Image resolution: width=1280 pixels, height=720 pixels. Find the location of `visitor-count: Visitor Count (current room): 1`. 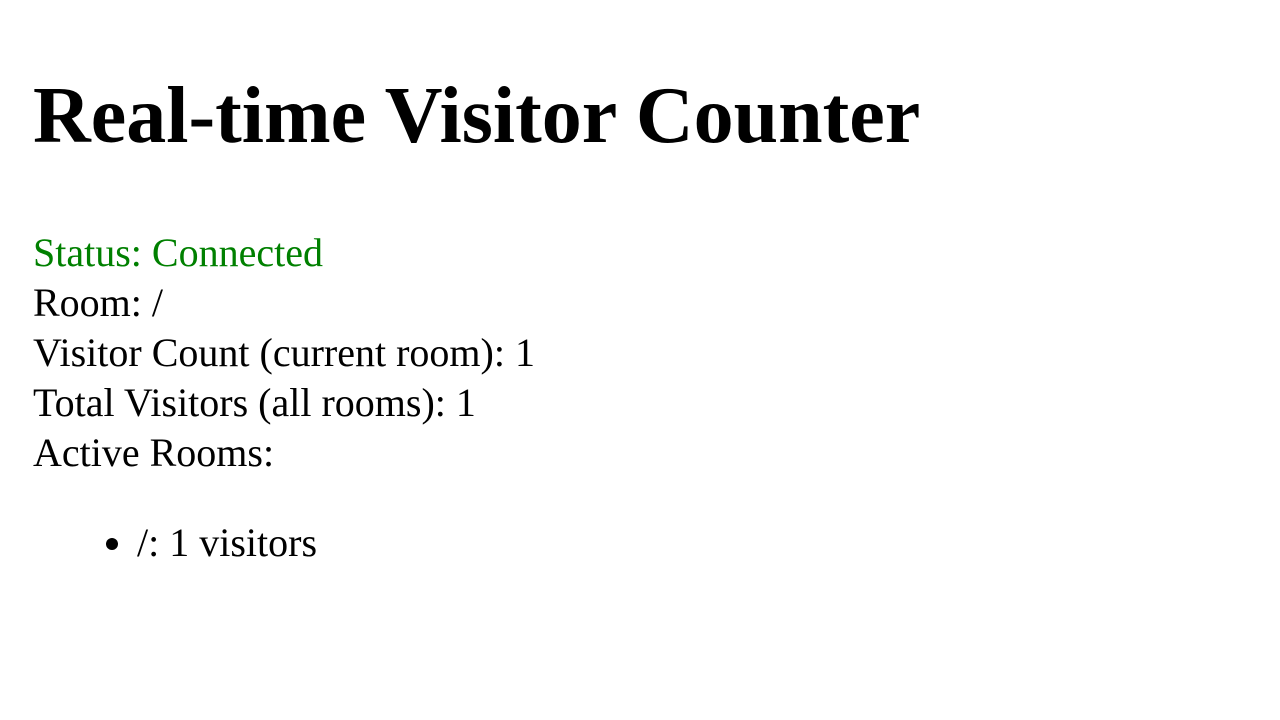

visitor-count: Visitor Count (current room): 1 is located at coordinates (284, 352).